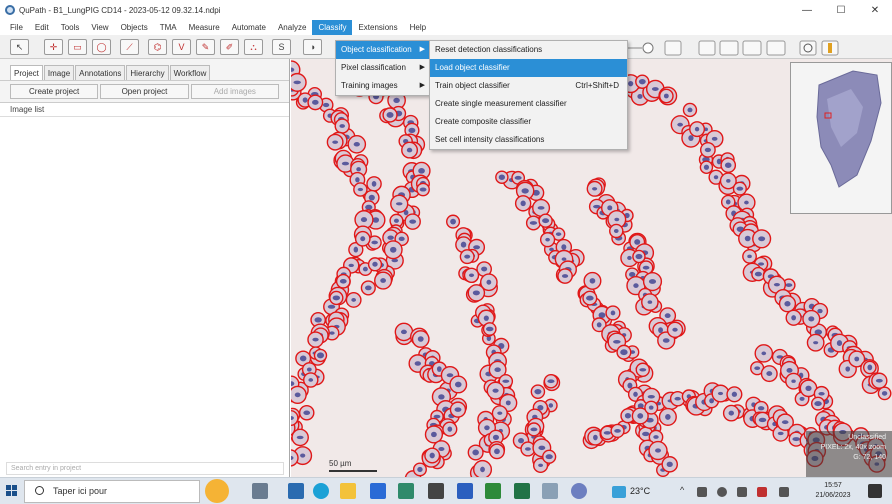  I want to click on menu-item-create-composite-classifier: Create composite classifier, so click(528, 122).